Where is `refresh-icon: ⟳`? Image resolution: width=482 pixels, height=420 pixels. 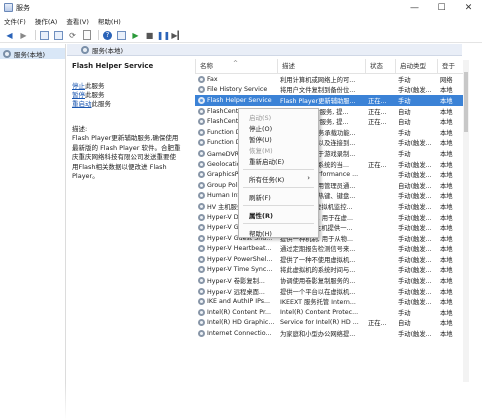
refresh-icon: ⟳ is located at coordinates (72, 35).